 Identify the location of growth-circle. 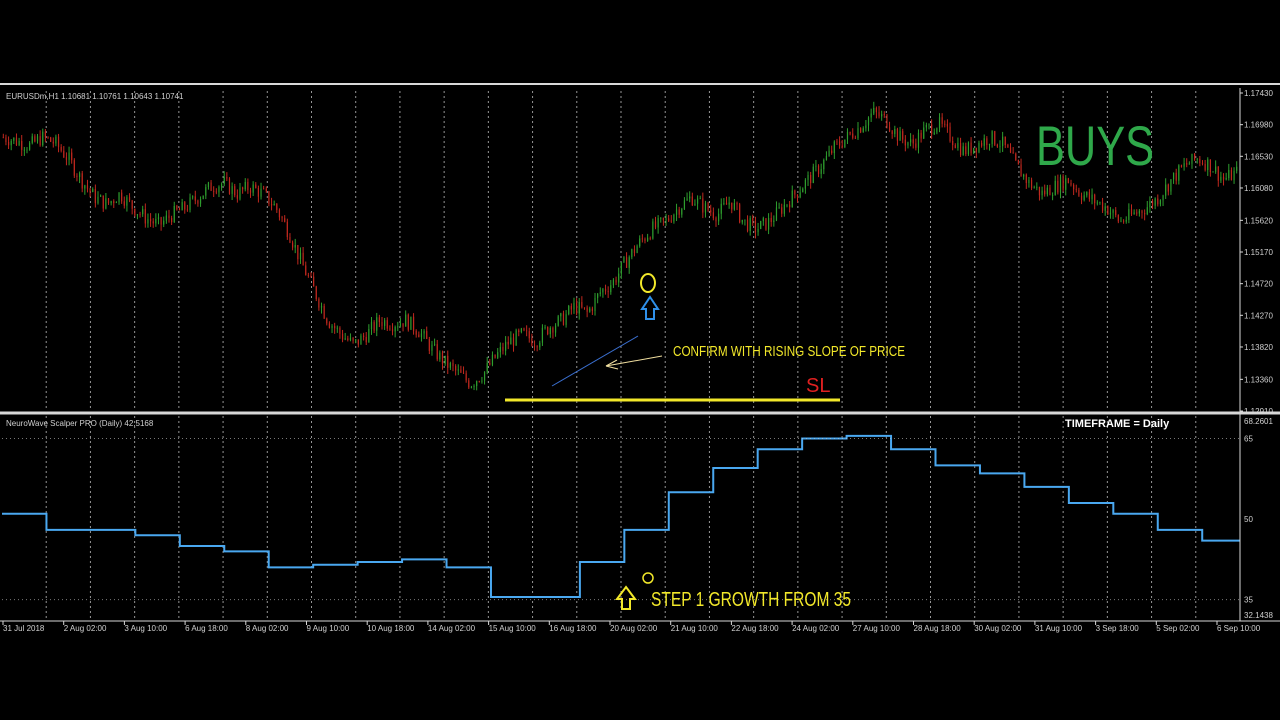
(648, 578).